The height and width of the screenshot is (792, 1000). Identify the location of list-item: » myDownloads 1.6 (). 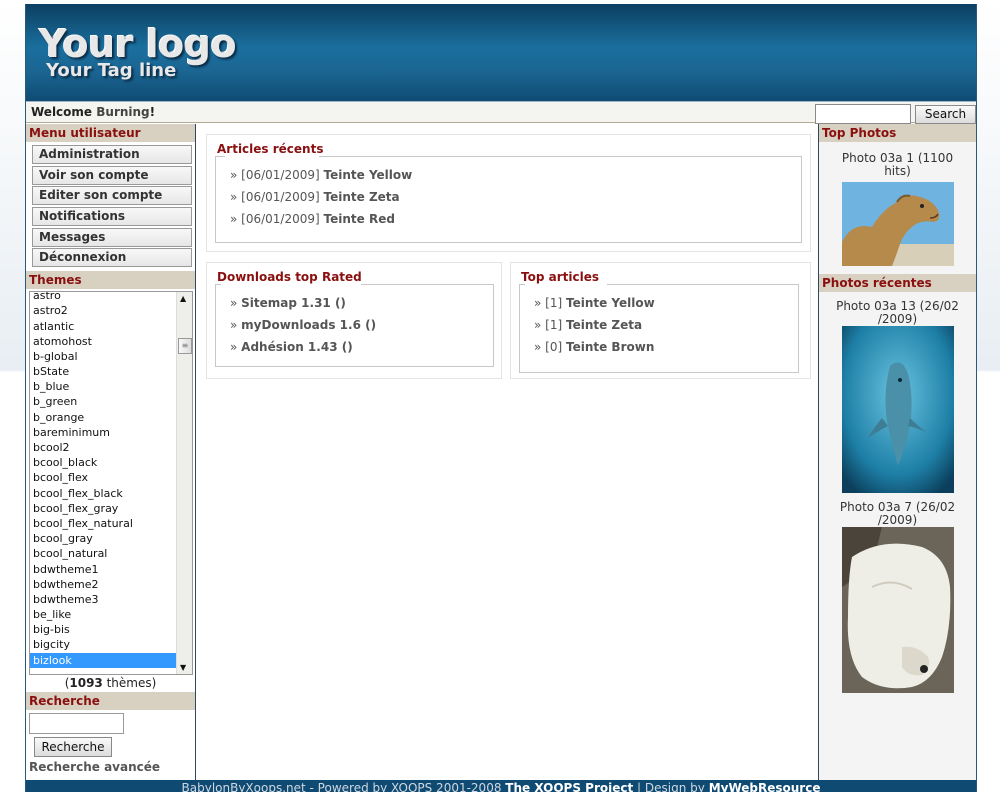
(303, 325).